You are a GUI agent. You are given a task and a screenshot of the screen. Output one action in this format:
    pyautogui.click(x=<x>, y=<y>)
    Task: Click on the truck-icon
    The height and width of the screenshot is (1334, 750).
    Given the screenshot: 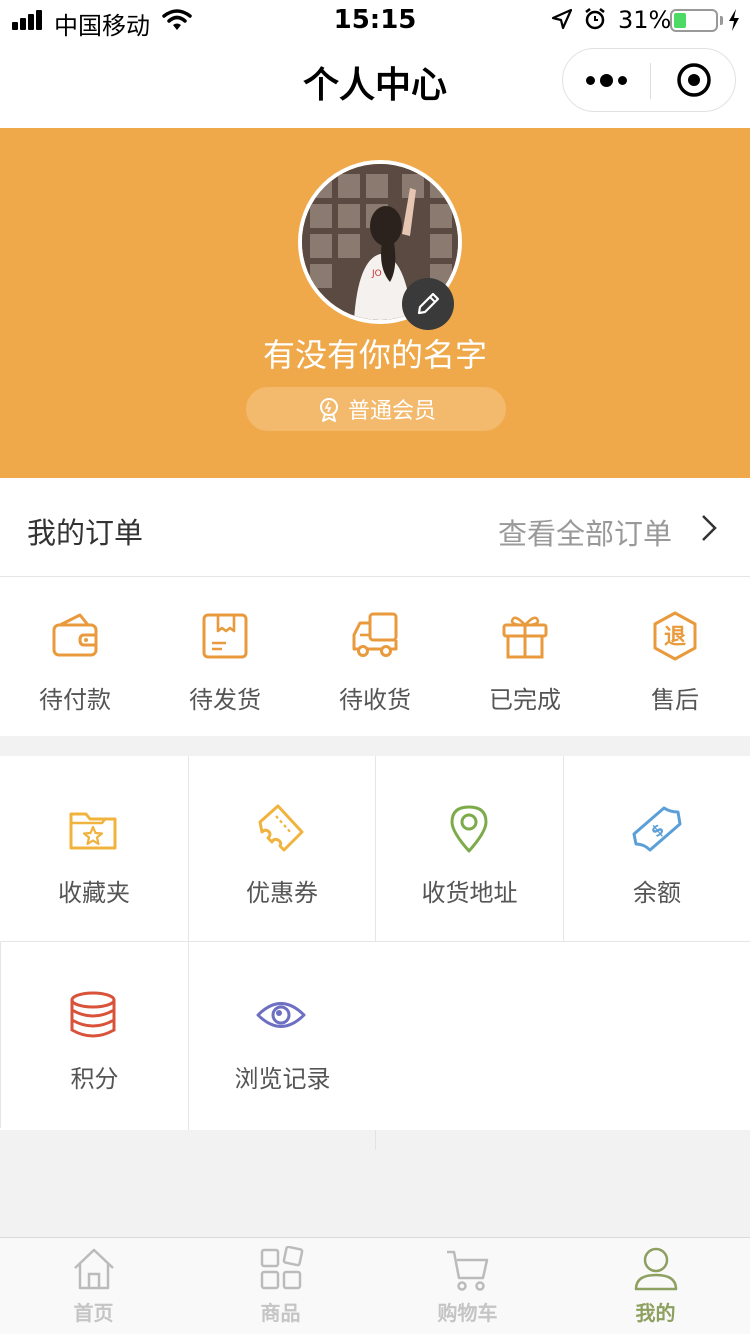 What is the action you would take?
    pyautogui.click(x=375, y=634)
    